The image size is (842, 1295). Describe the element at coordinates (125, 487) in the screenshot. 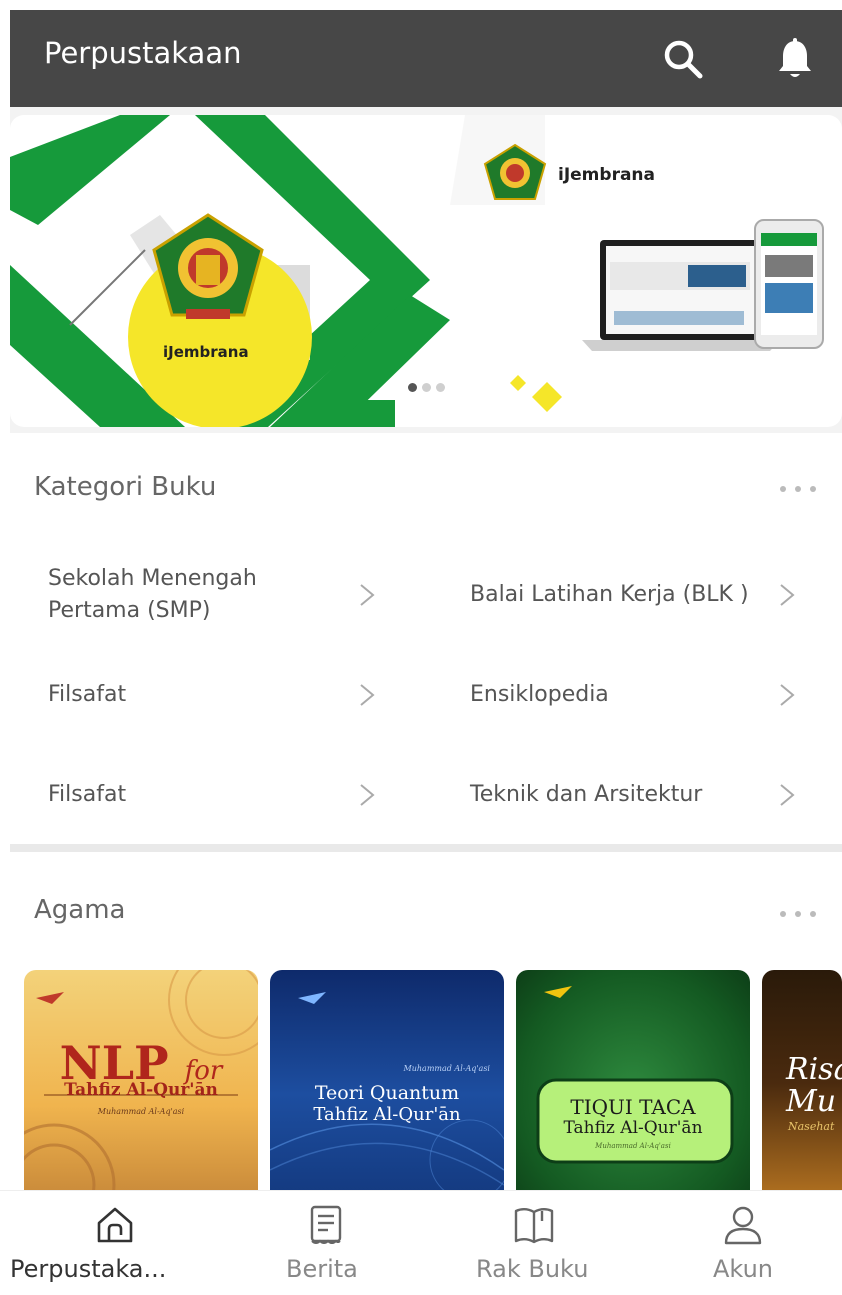

I see `section-title-kategori: Kategori Buku` at that location.